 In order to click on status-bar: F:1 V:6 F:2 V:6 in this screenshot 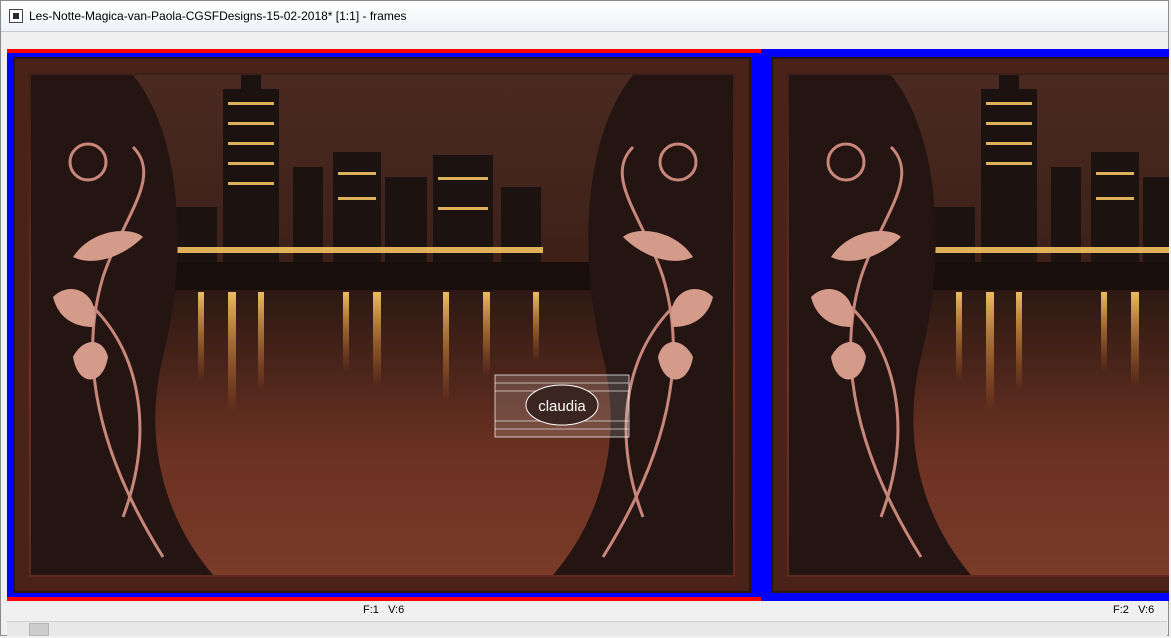, I will do `click(584, 610)`.